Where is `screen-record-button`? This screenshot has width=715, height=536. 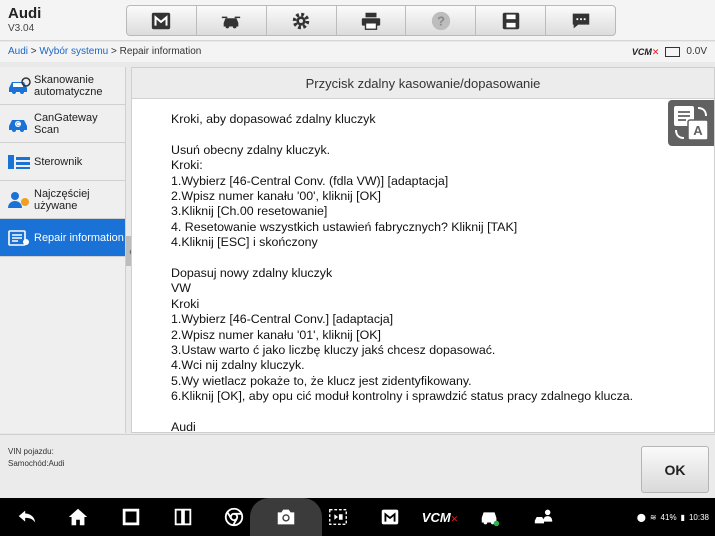
screen-record-button is located at coordinates (338, 517).